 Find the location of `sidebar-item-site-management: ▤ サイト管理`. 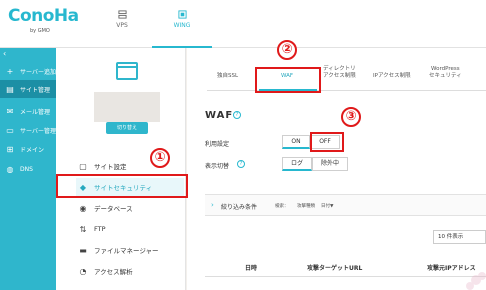

sidebar-item-site-management: ▤ サイト管理 is located at coordinates (28, 89).